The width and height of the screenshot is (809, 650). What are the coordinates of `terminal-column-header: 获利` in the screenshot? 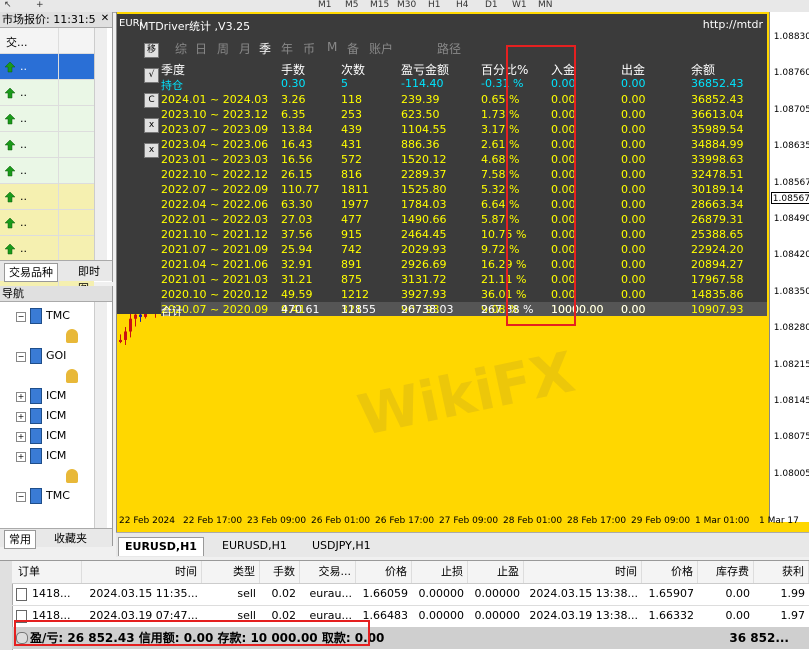 It's located at (781, 572).